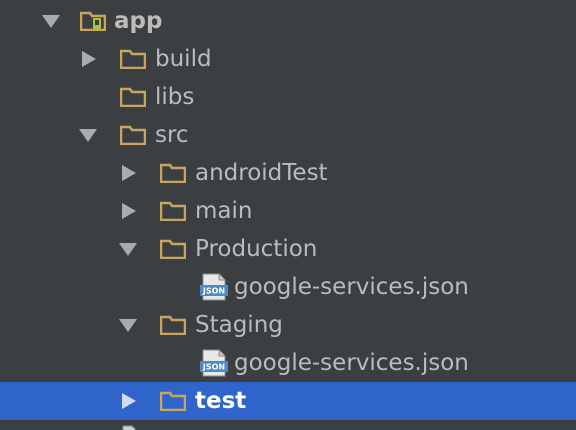 The width and height of the screenshot is (576, 430). What do you see at coordinates (288, 325) in the screenshot?
I see `tree-item-staging: Staging` at bounding box center [288, 325].